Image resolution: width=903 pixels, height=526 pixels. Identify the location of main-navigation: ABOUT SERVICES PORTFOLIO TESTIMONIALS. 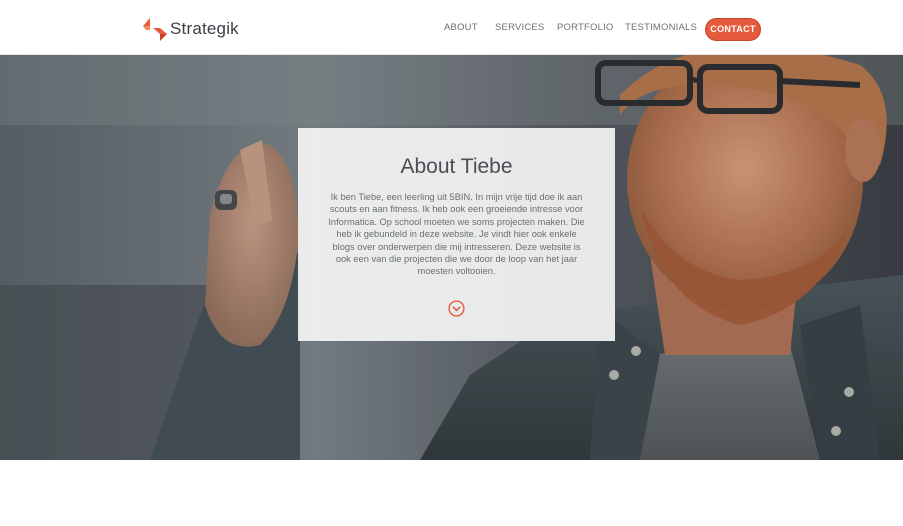
(451, 30).